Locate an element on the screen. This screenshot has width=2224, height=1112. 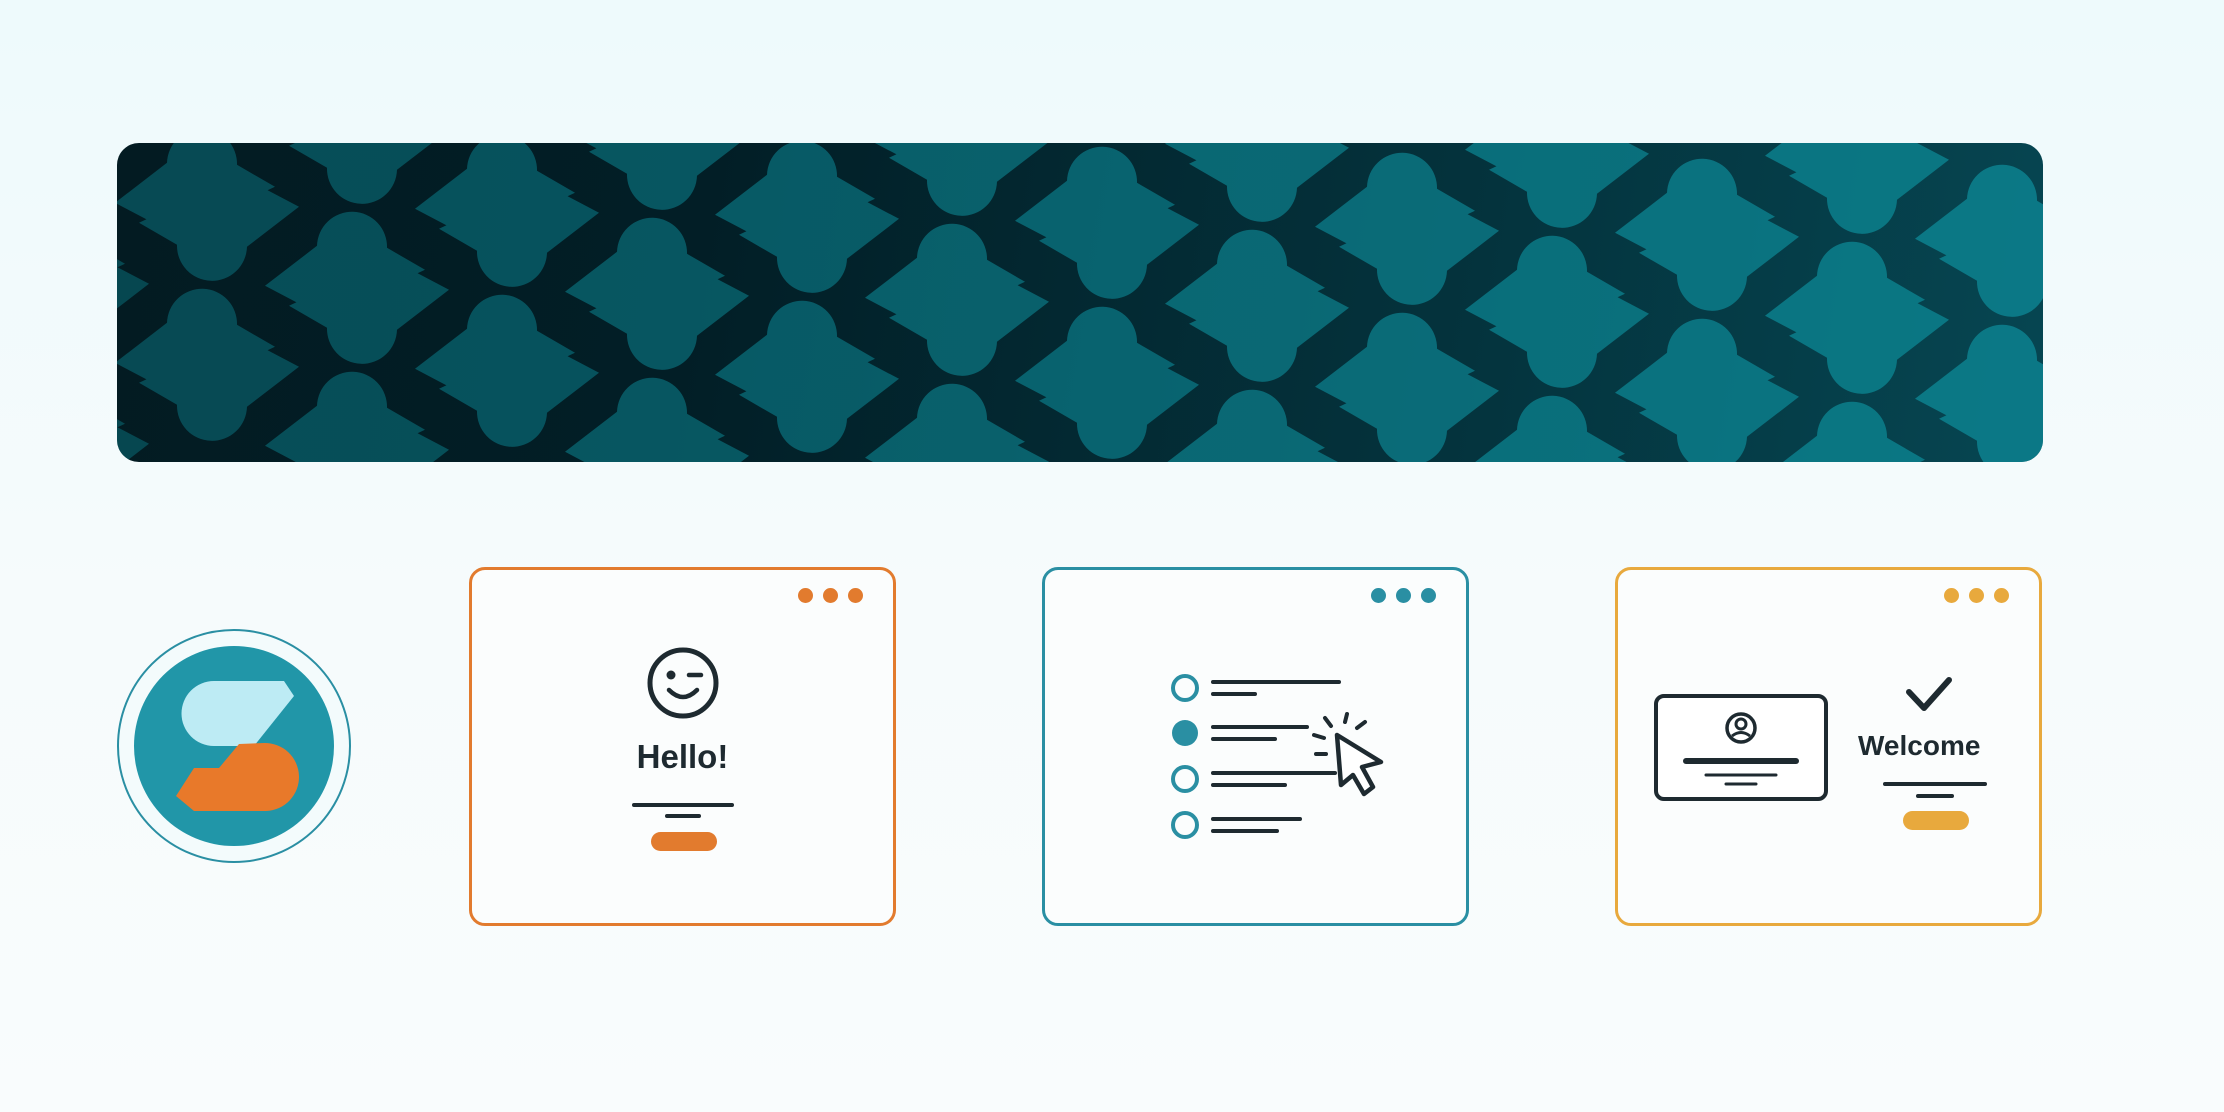
checkmark-icon is located at coordinates (1929, 694).